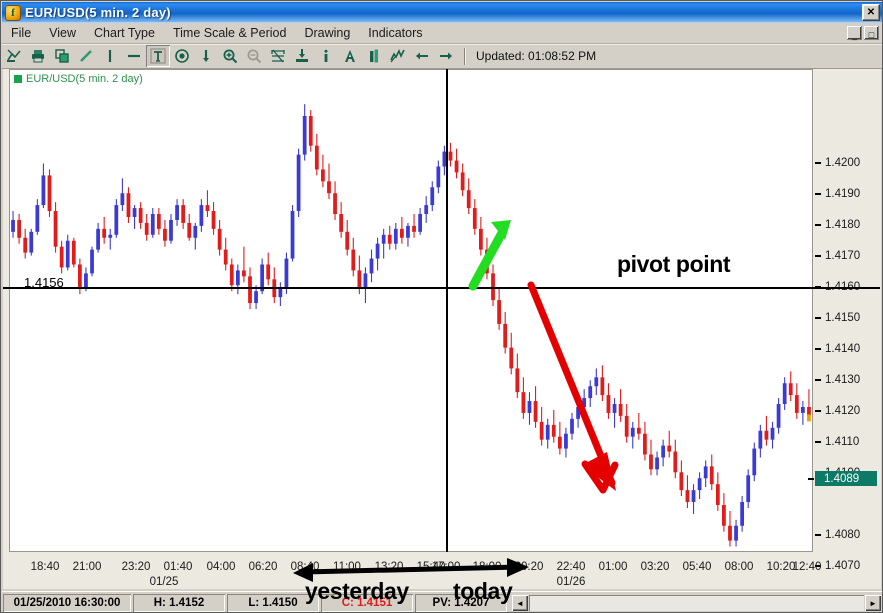  What do you see at coordinates (843, 349) in the screenshot?
I see `price-tick-label: 1.4140` at bounding box center [843, 349].